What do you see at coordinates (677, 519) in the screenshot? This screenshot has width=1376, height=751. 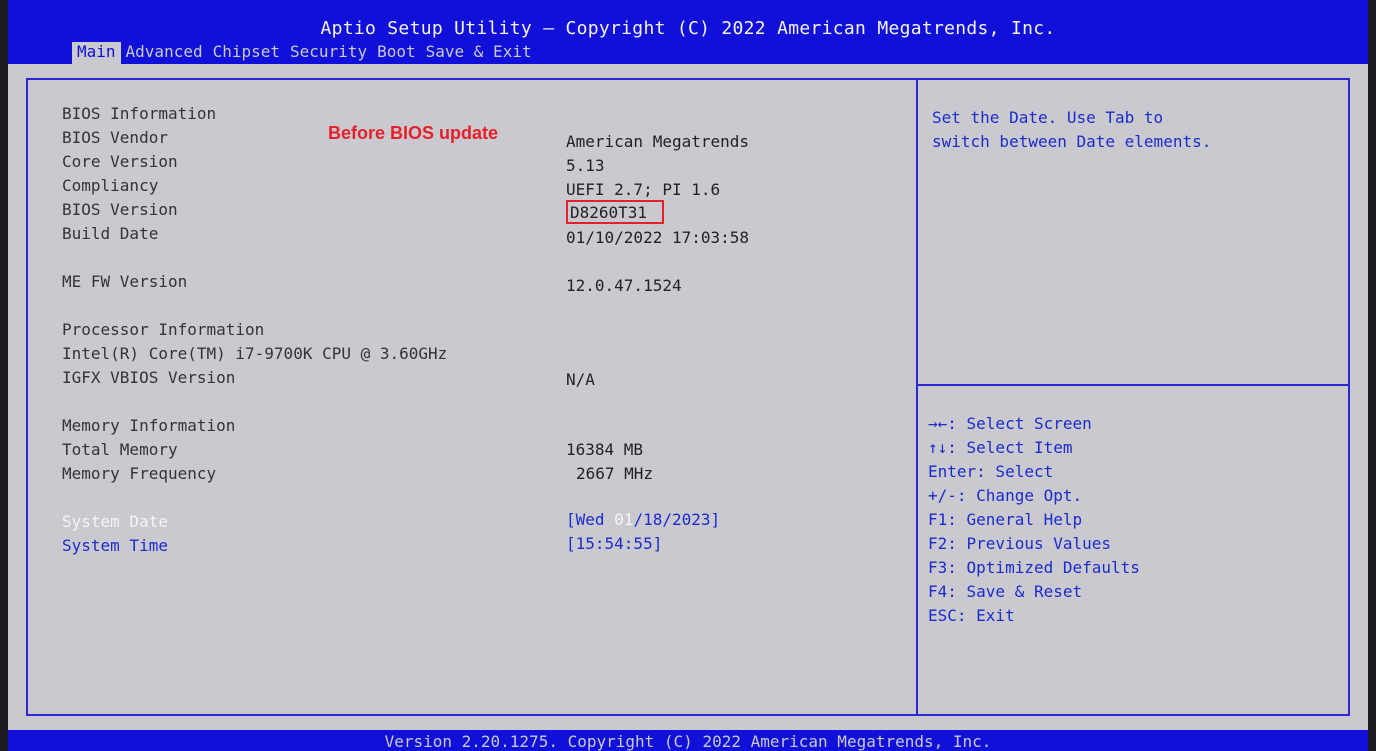 I see `system-date-rest: /18/2023]` at bounding box center [677, 519].